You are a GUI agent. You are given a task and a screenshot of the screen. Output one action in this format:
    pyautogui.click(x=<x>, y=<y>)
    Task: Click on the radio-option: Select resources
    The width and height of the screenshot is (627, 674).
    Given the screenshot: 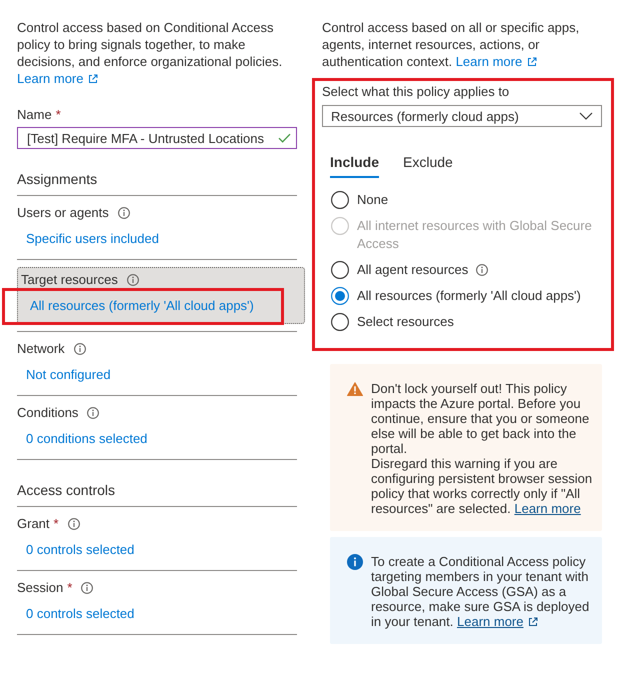 What is the action you would take?
    pyautogui.click(x=392, y=322)
    